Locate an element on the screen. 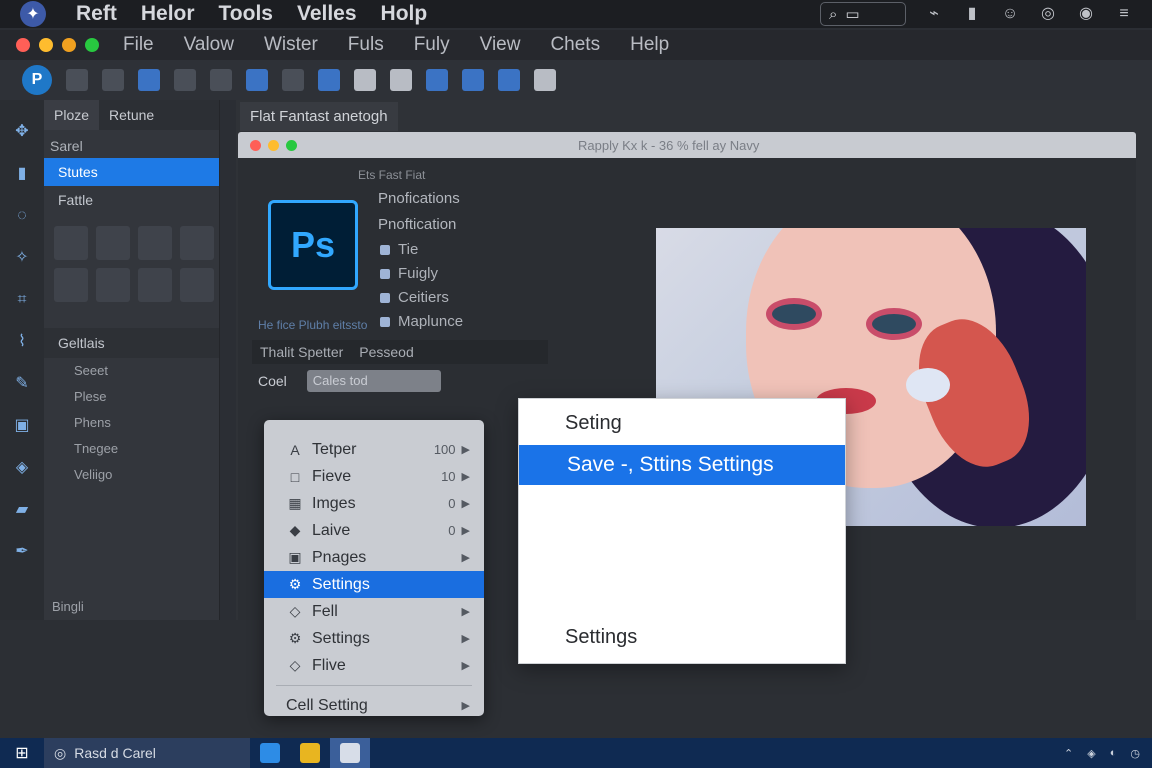 Image resolution: width=1152 pixels, height=768 pixels. volume-icon: ◐ is located at coordinates (1113, 753).